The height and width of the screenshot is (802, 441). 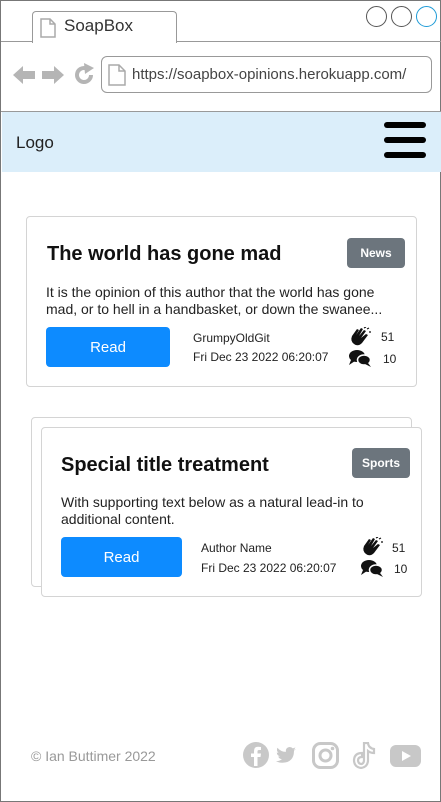 I want to click on forward-arrow-icon, so click(x=53, y=75).